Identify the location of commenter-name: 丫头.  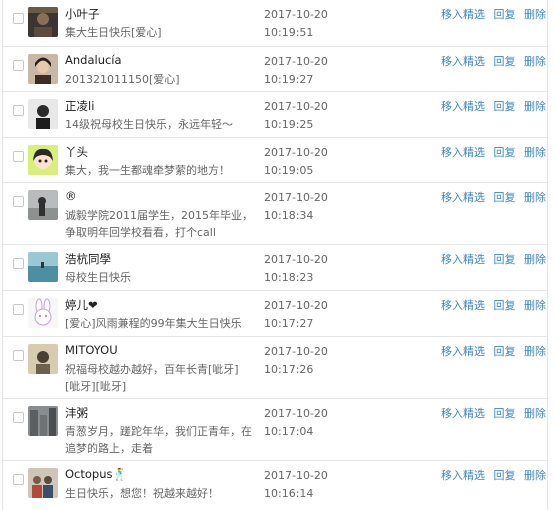
(76, 152).